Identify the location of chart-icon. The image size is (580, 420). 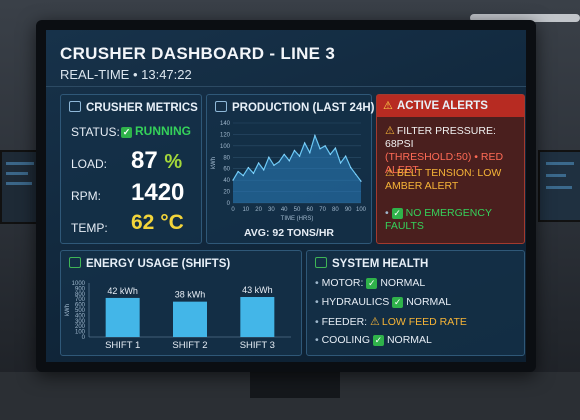
(221, 106).